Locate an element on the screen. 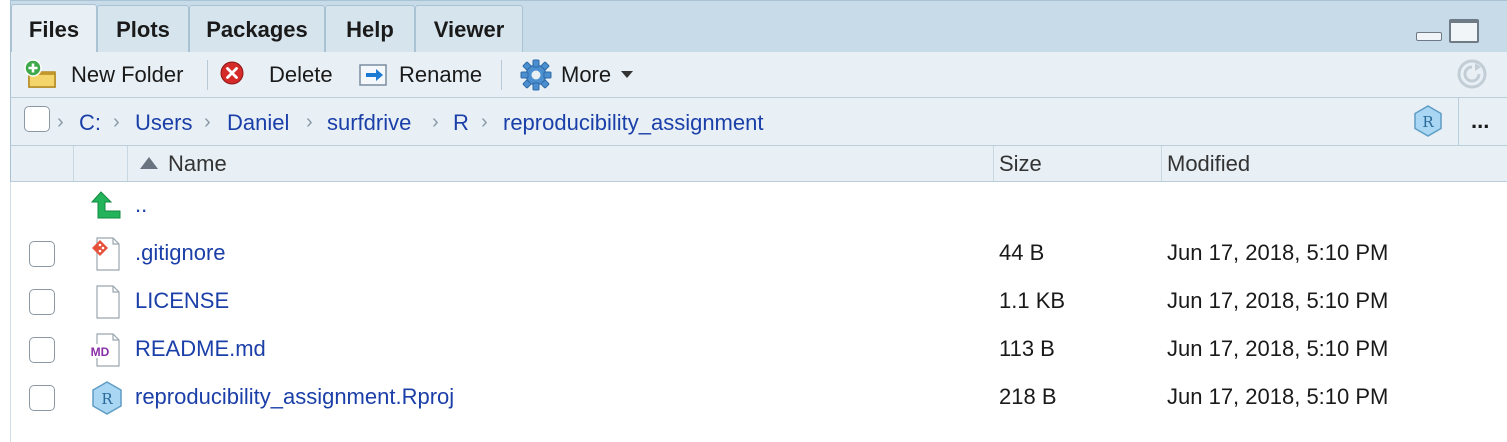 Image resolution: width=1507 pixels, height=442 pixels. file-table-header: Name Size Modified is located at coordinates (758, 164).